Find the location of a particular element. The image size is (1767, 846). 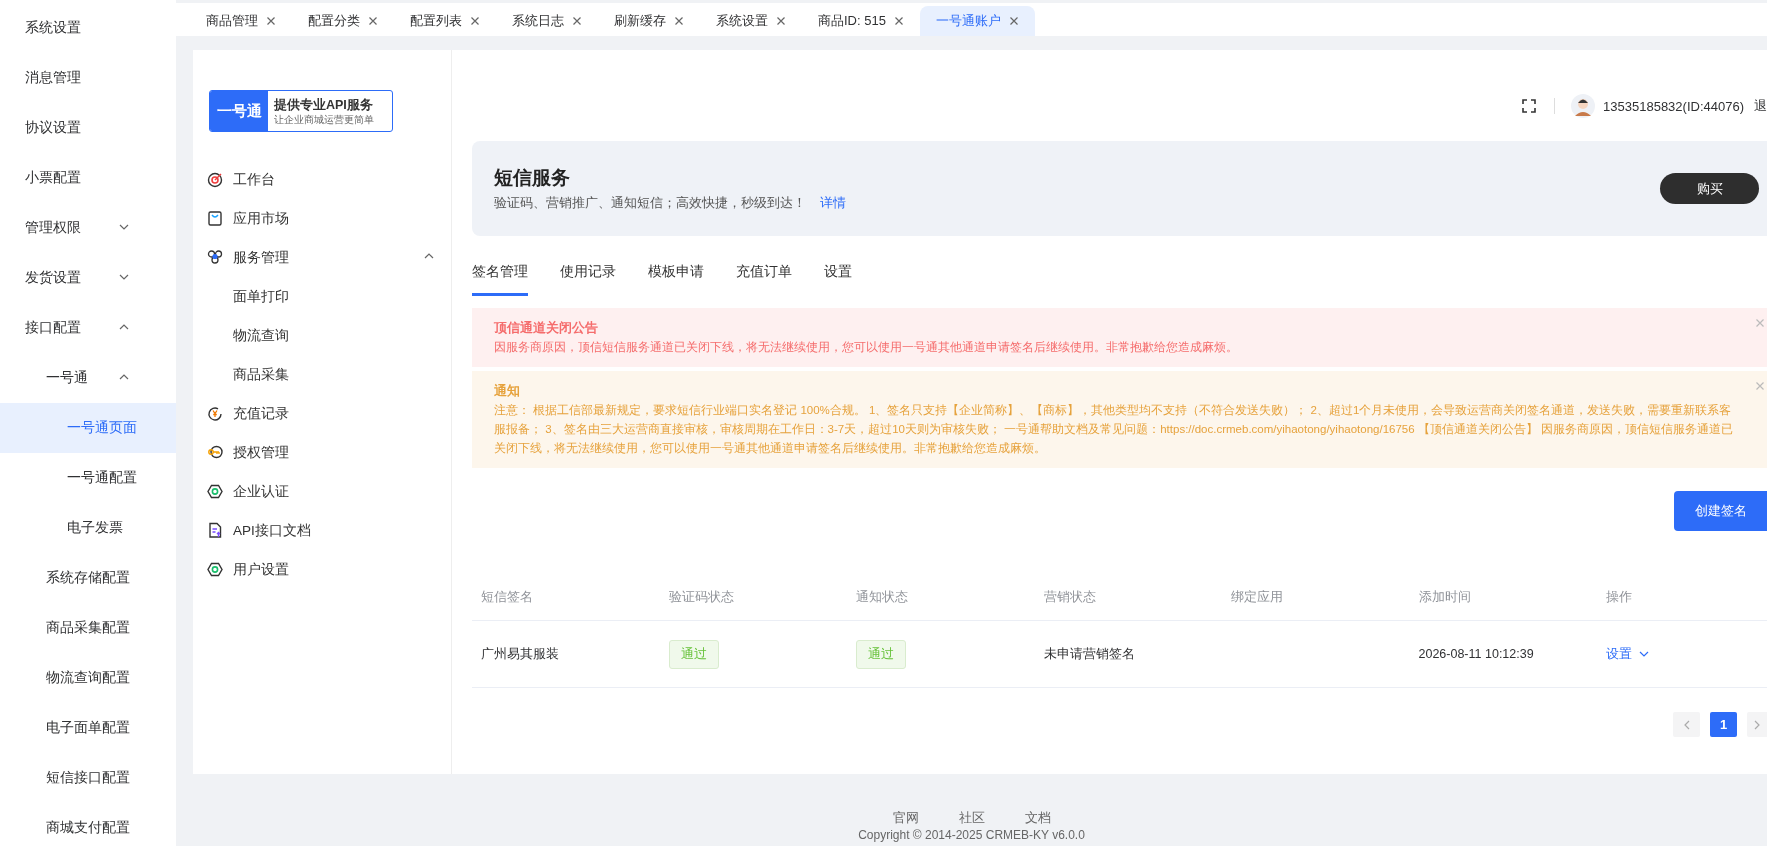

table-header-cell-text: 操作 is located at coordinates (1619, 597).